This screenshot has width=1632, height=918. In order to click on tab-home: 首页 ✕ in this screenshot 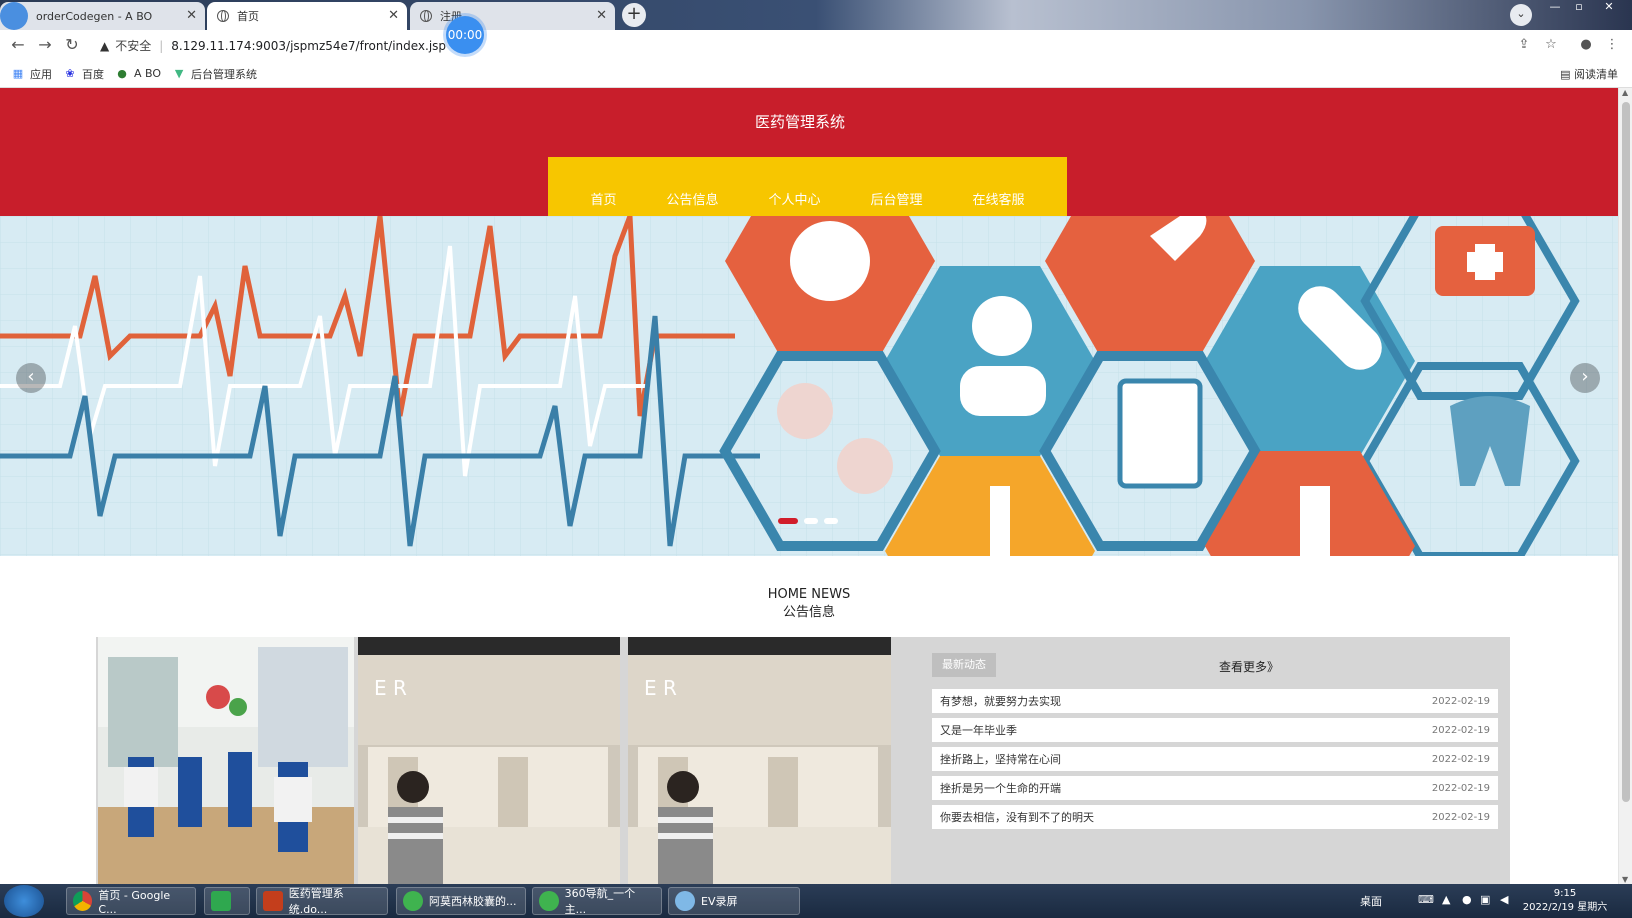, I will do `click(307, 16)`.